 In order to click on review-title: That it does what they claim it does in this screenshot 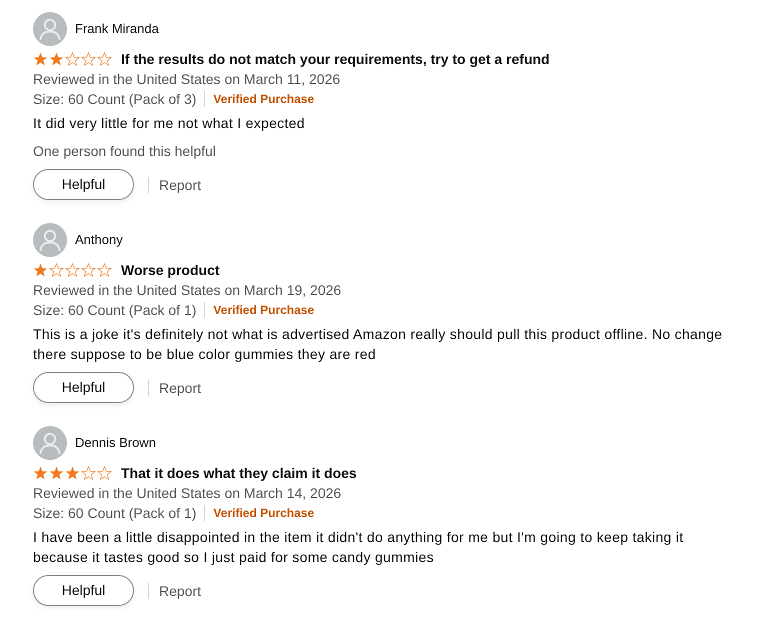, I will do `click(239, 473)`.